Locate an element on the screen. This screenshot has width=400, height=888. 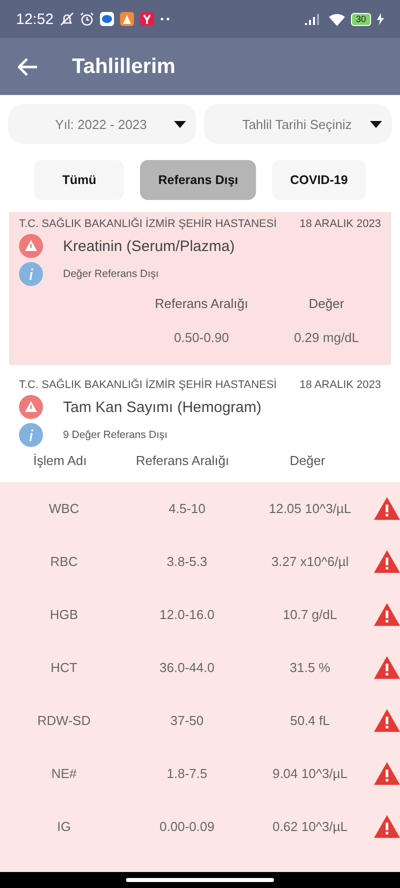
table-cell-text: 37-50 is located at coordinates (187, 720).